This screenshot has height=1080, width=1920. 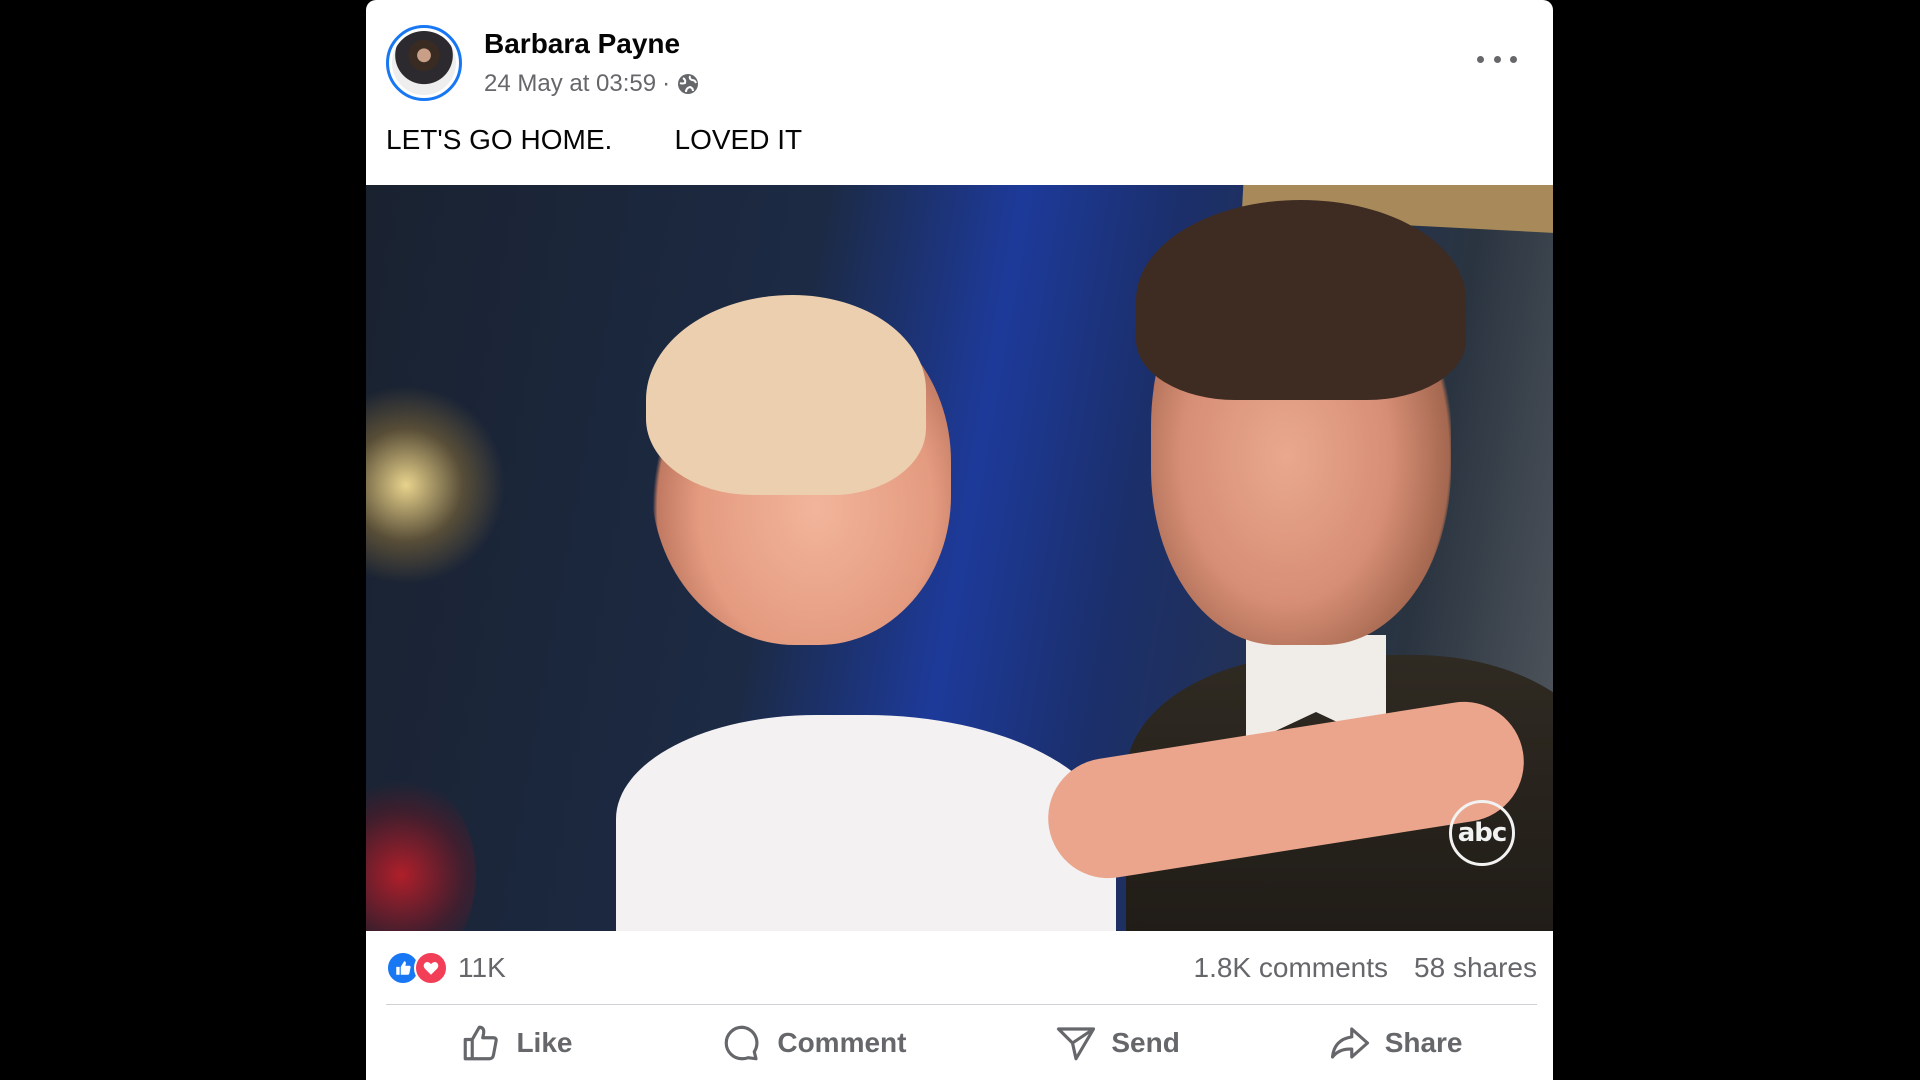 What do you see at coordinates (436, 485) in the screenshot?
I see `light-glare` at bounding box center [436, 485].